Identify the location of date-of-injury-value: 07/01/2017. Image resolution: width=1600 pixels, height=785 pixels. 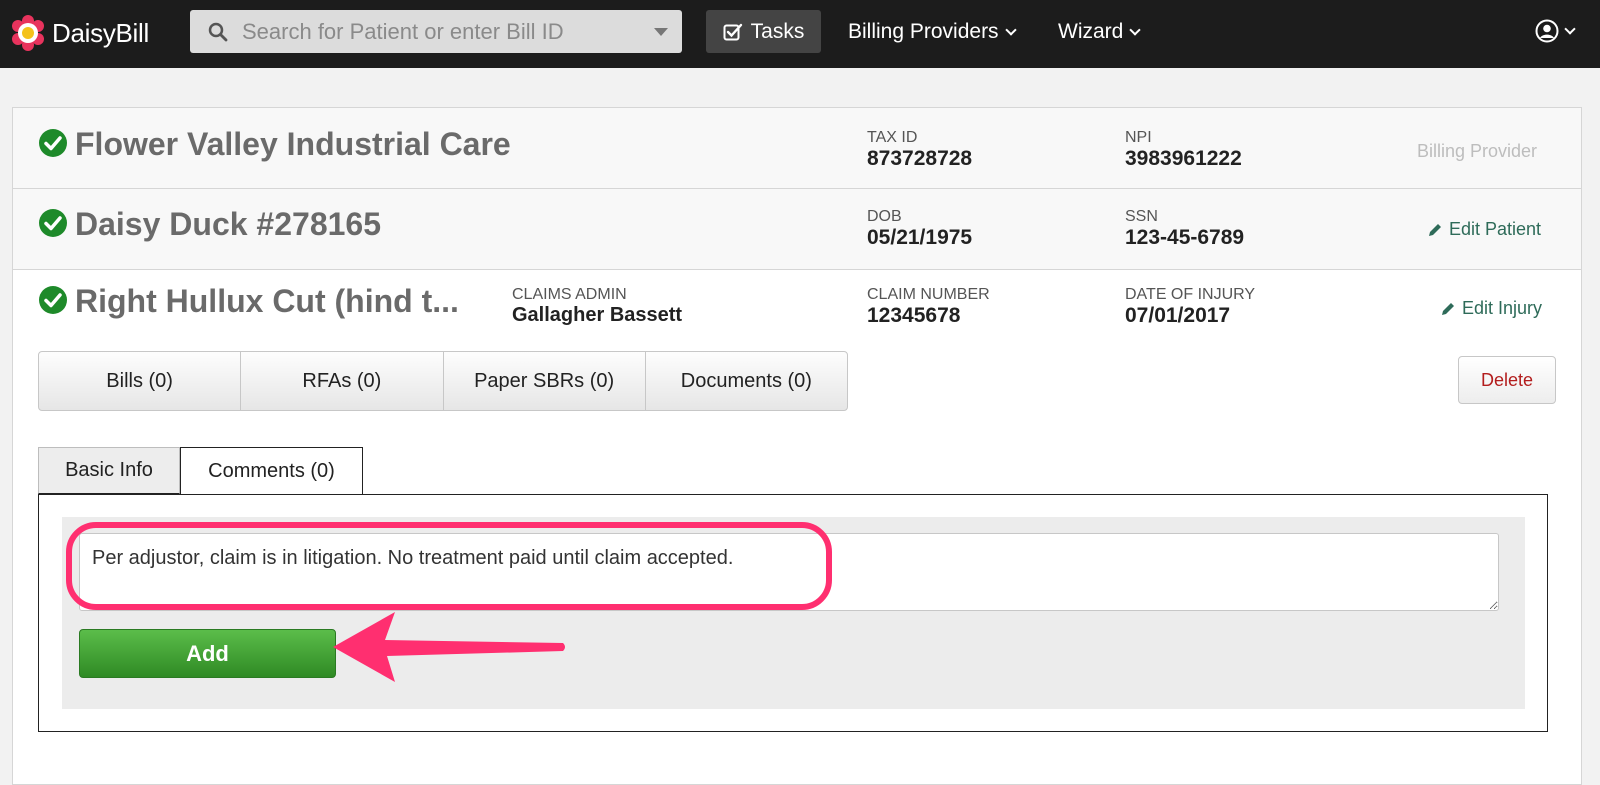
(1178, 315).